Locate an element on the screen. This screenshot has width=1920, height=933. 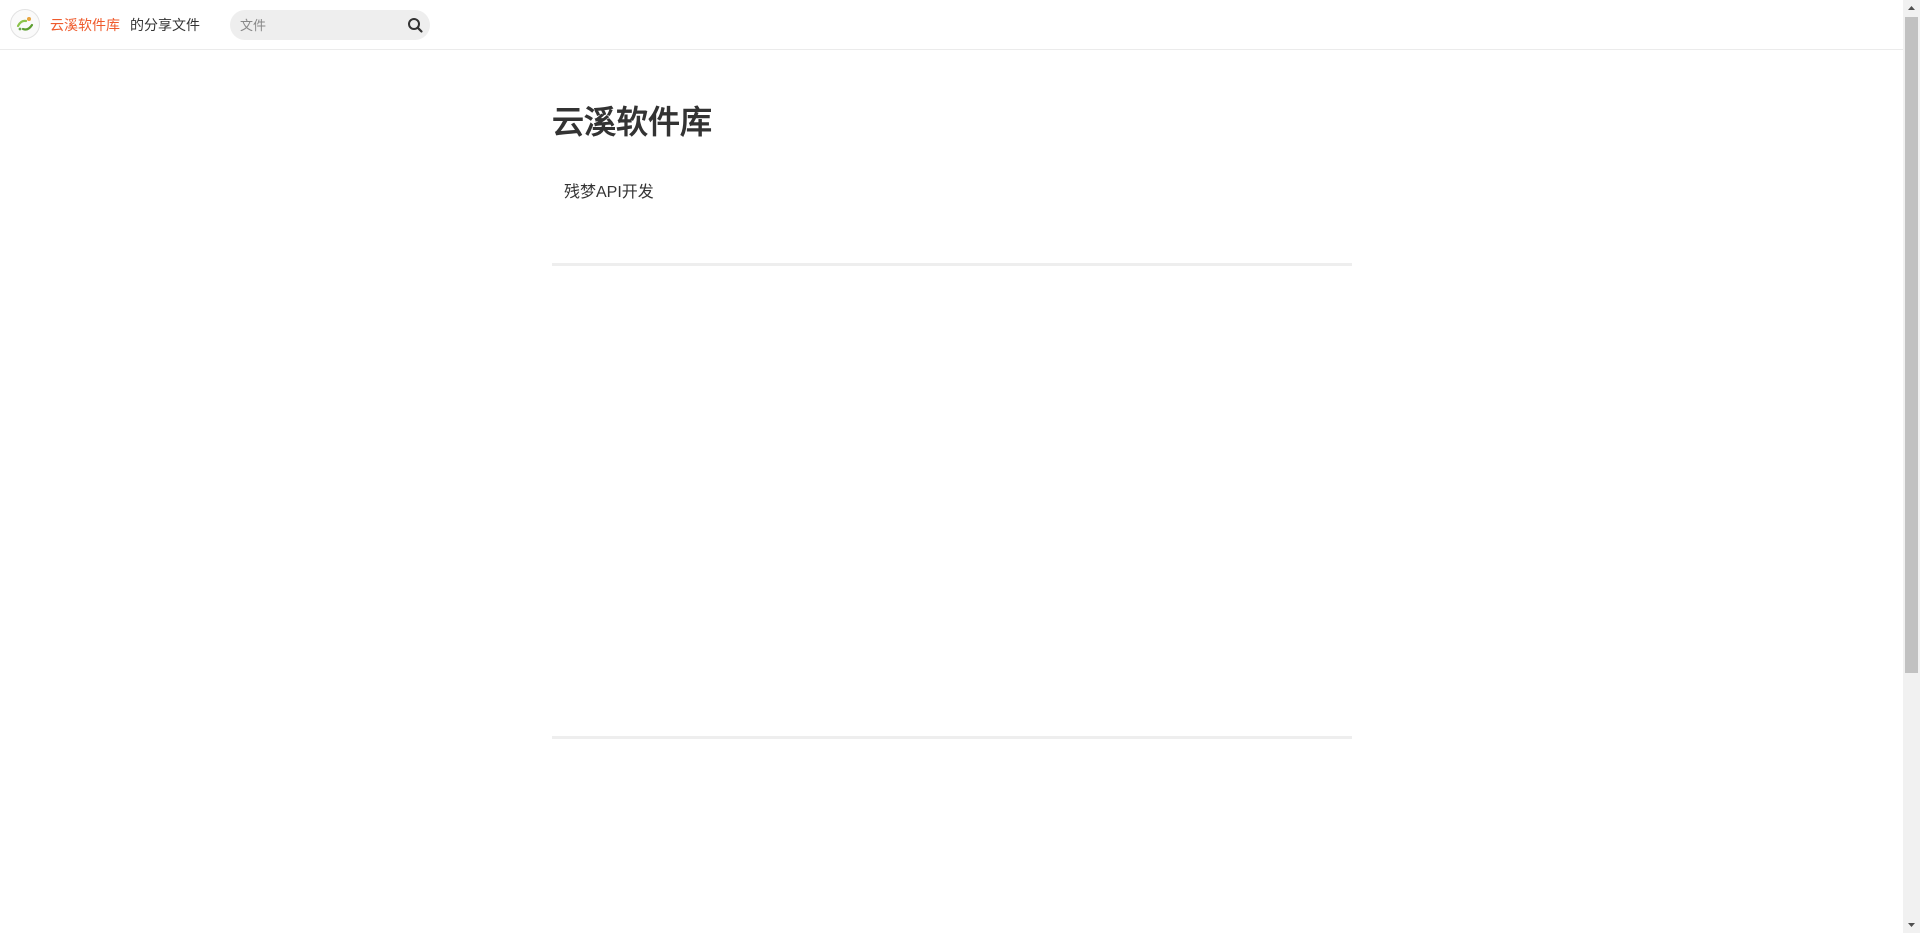
search-icon is located at coordinates (415, 25).